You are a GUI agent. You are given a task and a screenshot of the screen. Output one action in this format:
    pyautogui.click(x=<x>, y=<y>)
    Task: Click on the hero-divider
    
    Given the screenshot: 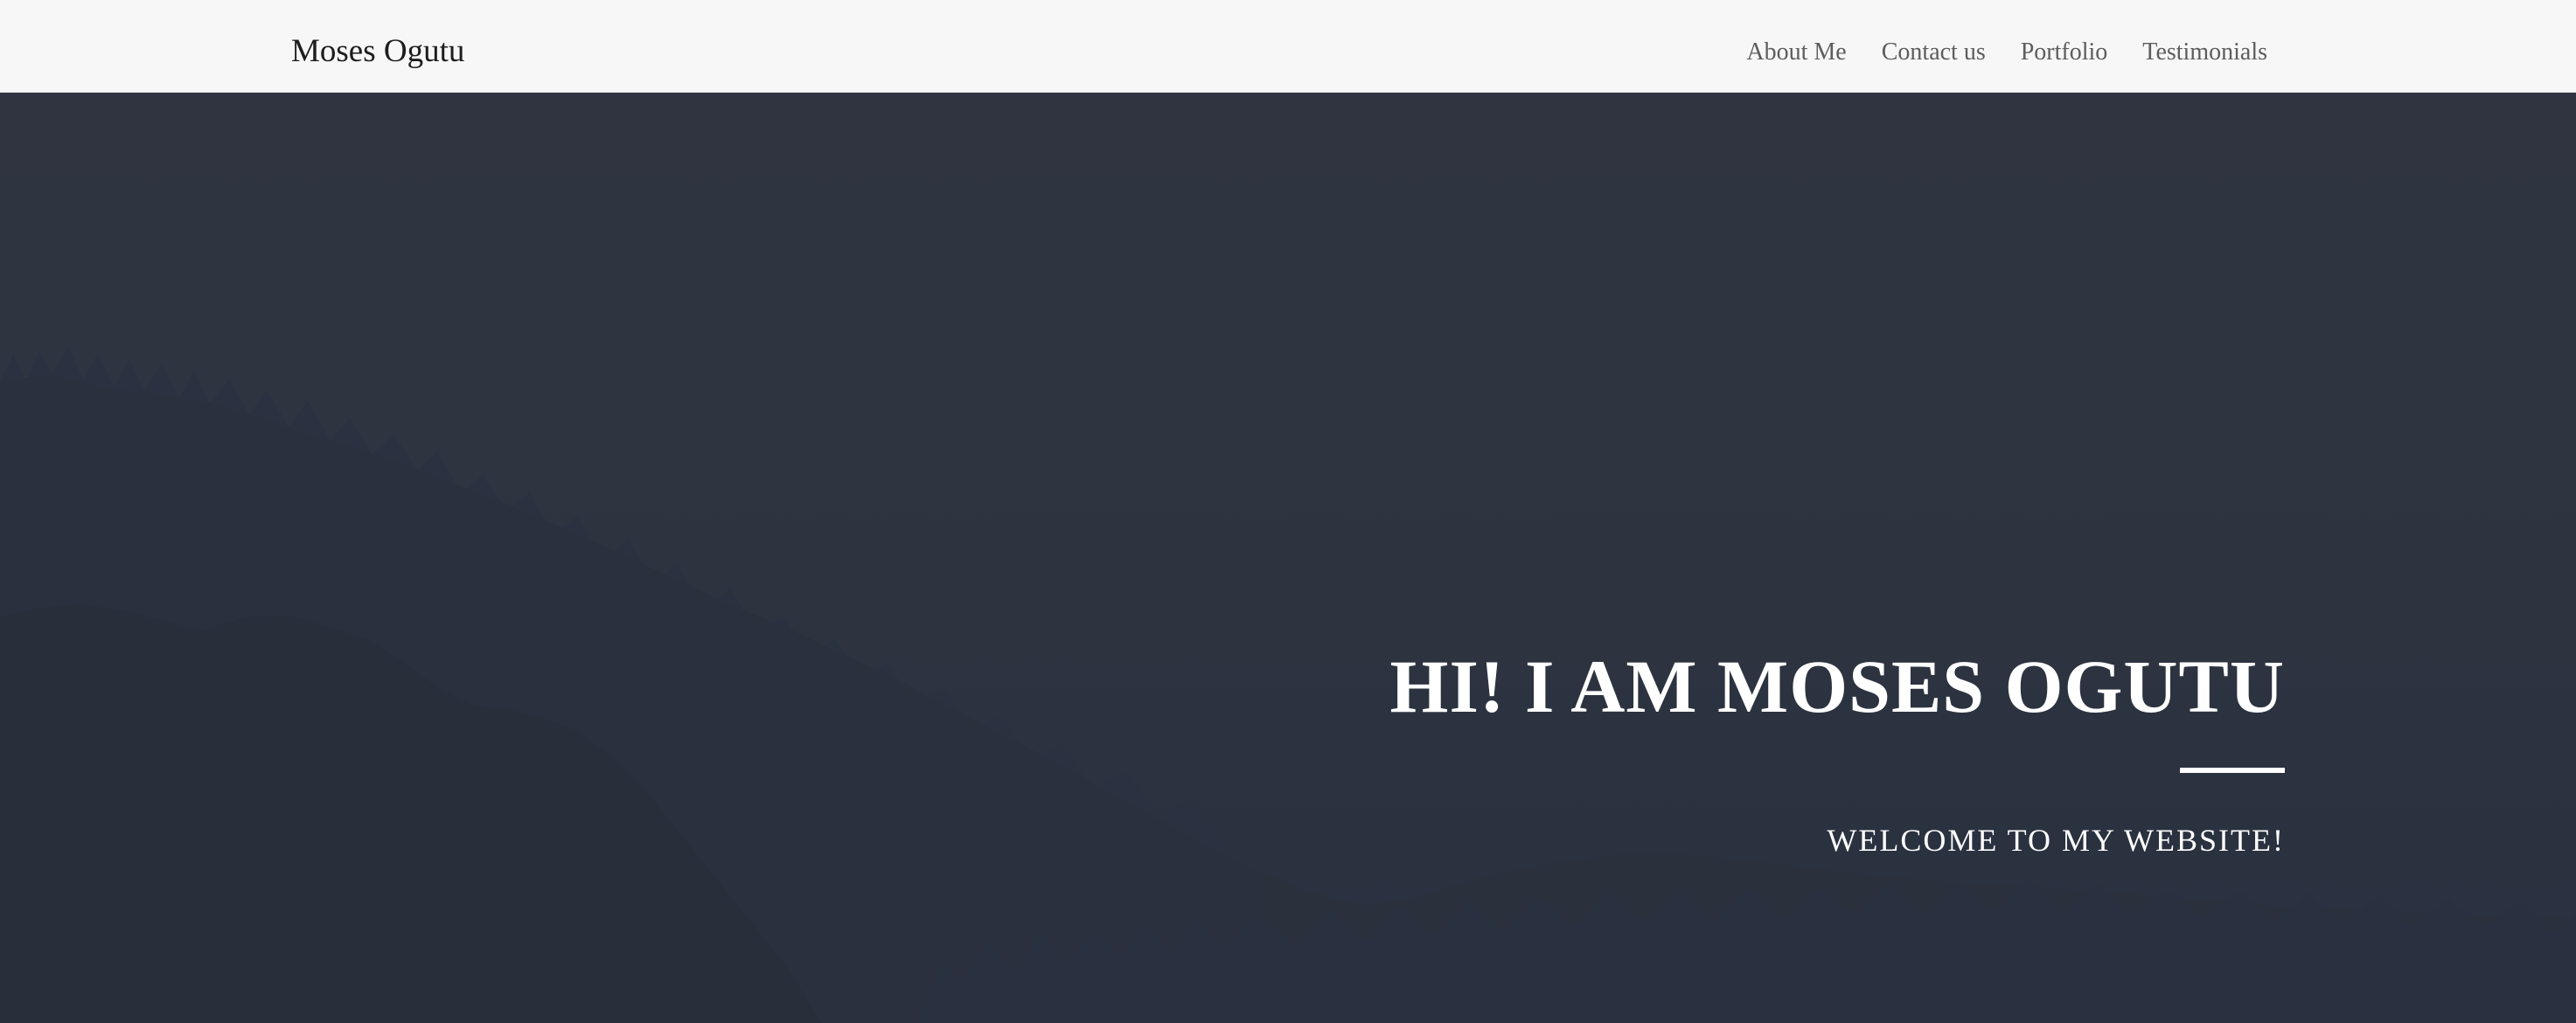 What is the action you would take?
    pyautogui.click(x=2232, y=770)
    